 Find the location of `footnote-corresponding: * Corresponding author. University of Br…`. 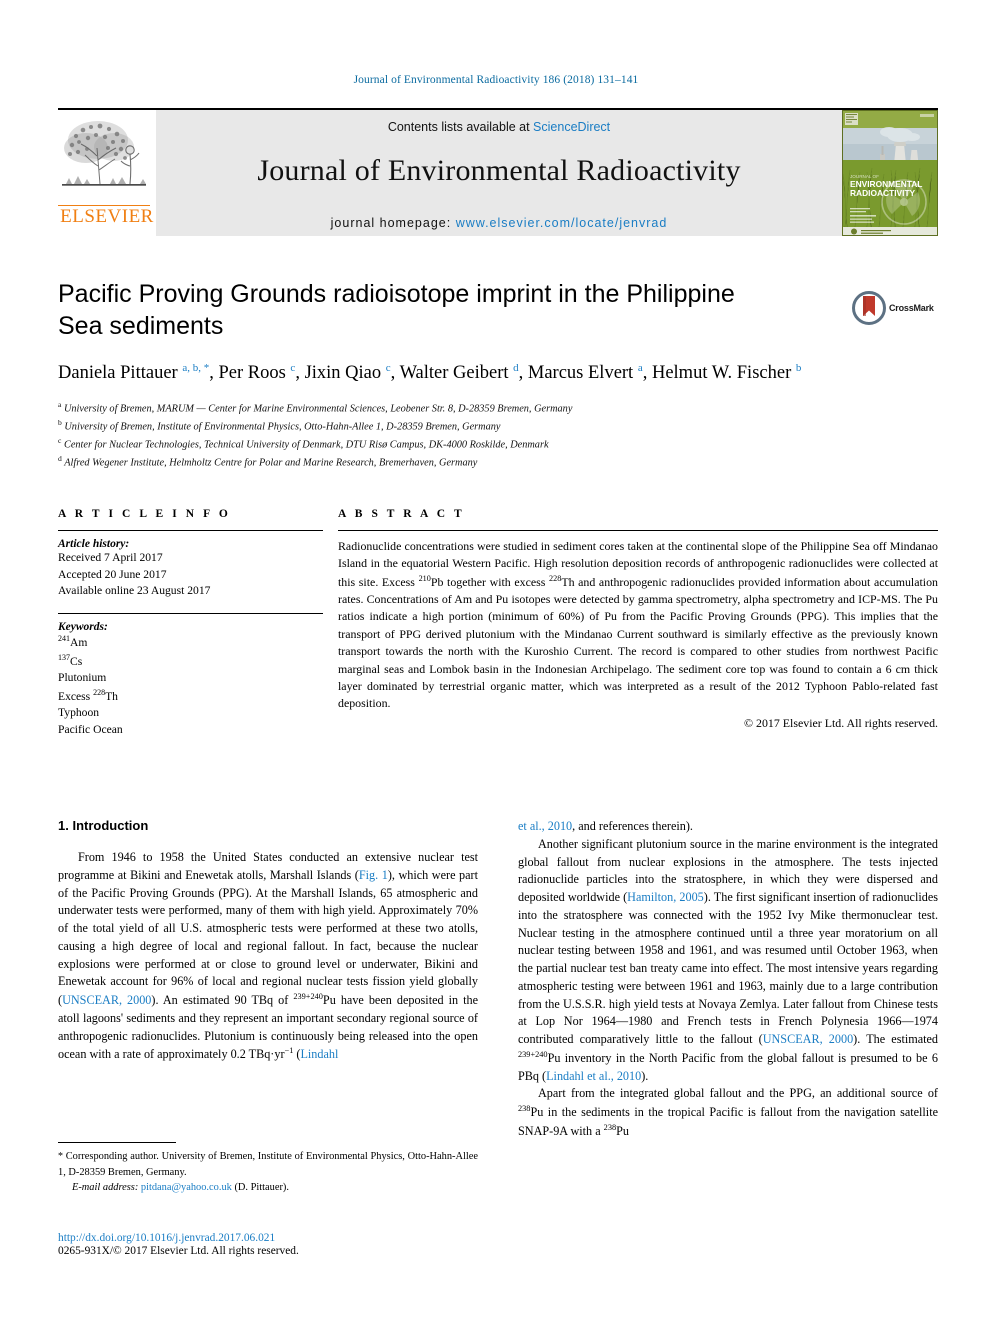

footnote-corresponding: * Corresponding author. University of Br… is located at coordinates (268, 1164).